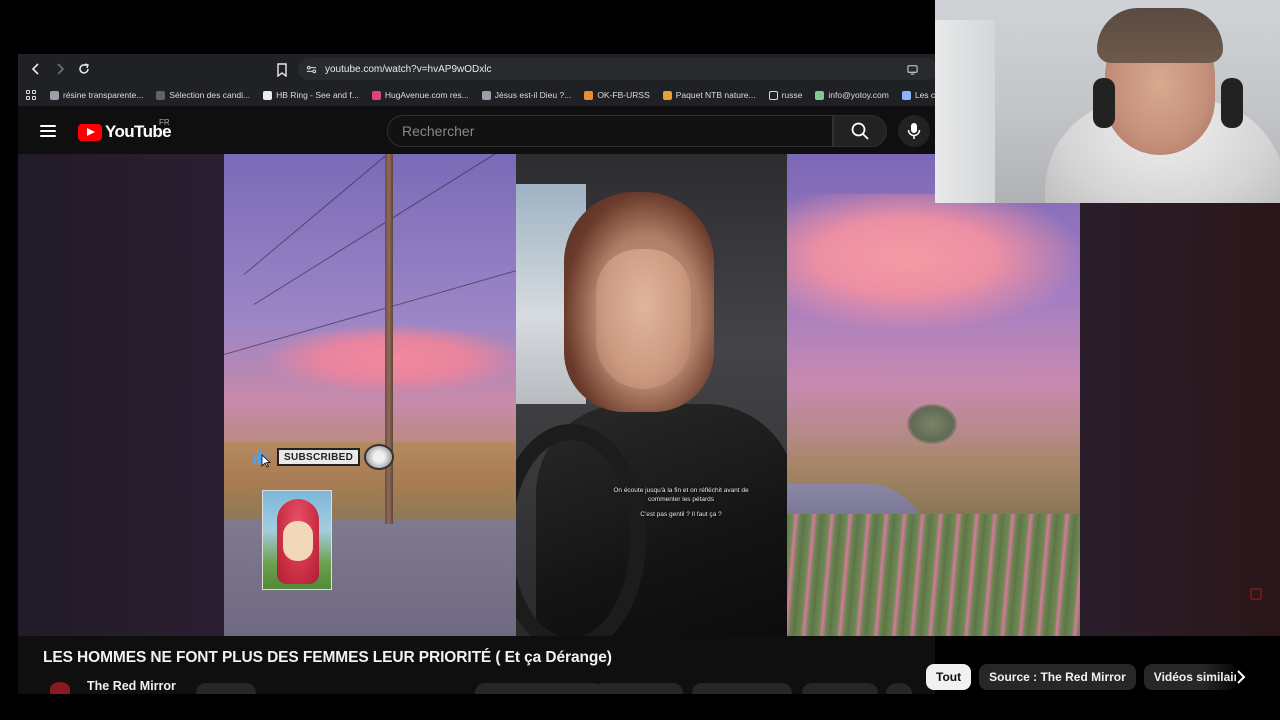 Image resolution: width=1280 pixels, height=720 pixels. What do you see at coordinates (640, 707) in the screenshot?
I see `screen-bottom-border` at bounding box center [640, 707].